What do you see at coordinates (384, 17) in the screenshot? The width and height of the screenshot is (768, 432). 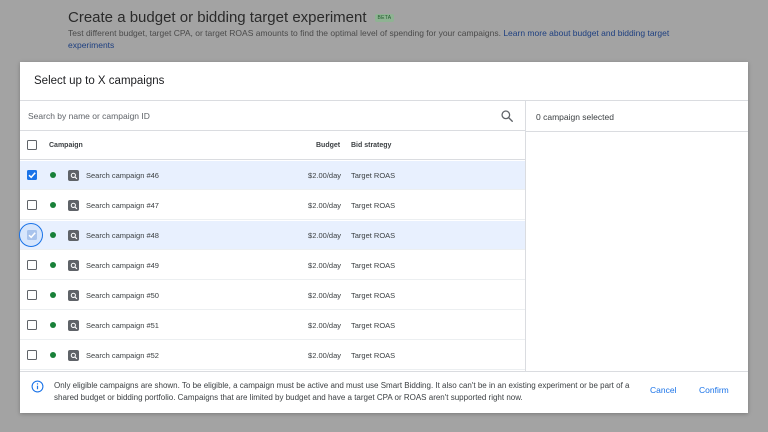 I see `beta-badge: BETA` at bounding box center [384, 17].